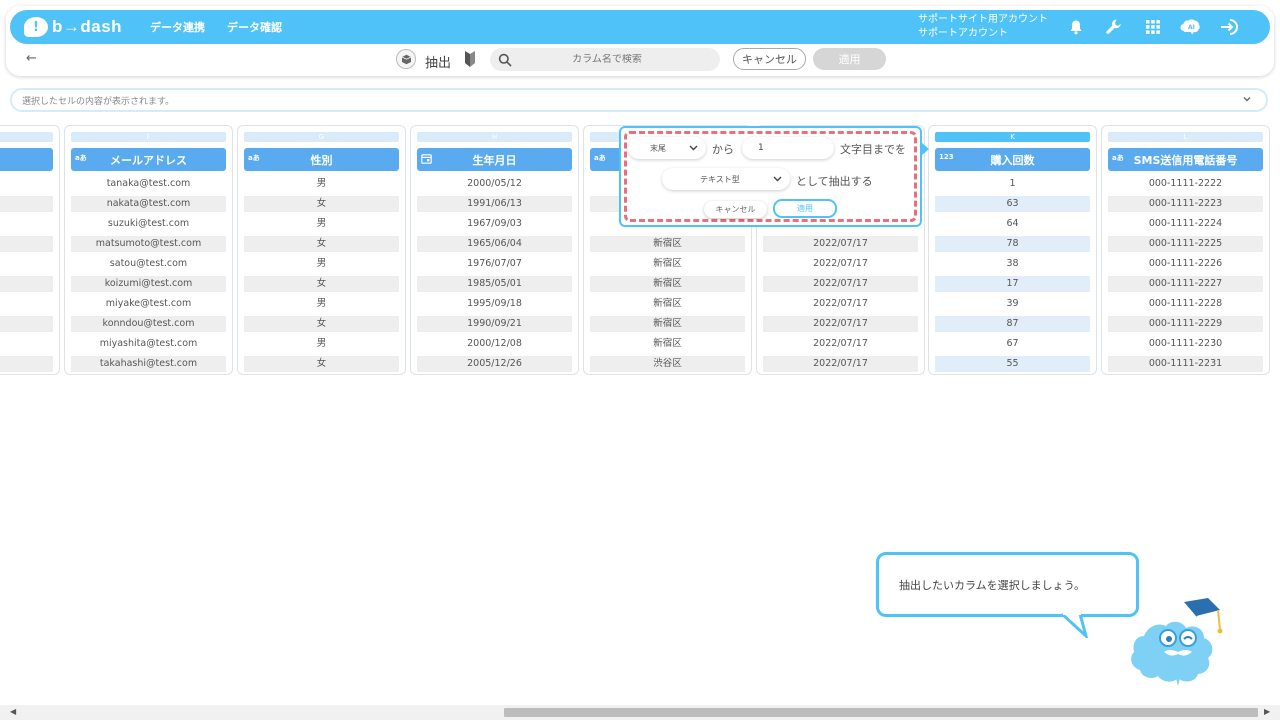 This screenshot has width=1280, height=720. What do you see at coordinates (1012, 264) in the screenshot?
I see `table-cell: 38` at bounding box center [1012, 264].